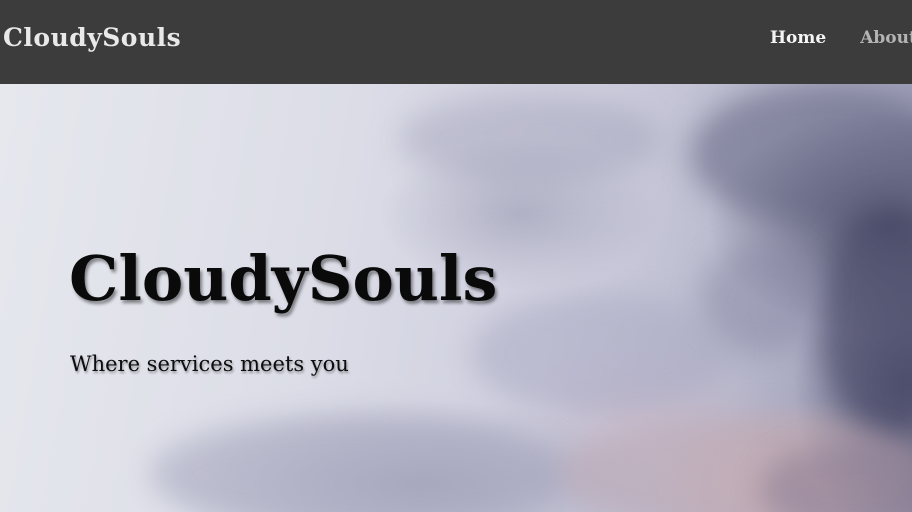 This screenshot has height=512, width=912. What do you see at coordinates (283, 278) in the screenshot?
I see `hero-title: CloudySouls` at bounding box center [283, 278].